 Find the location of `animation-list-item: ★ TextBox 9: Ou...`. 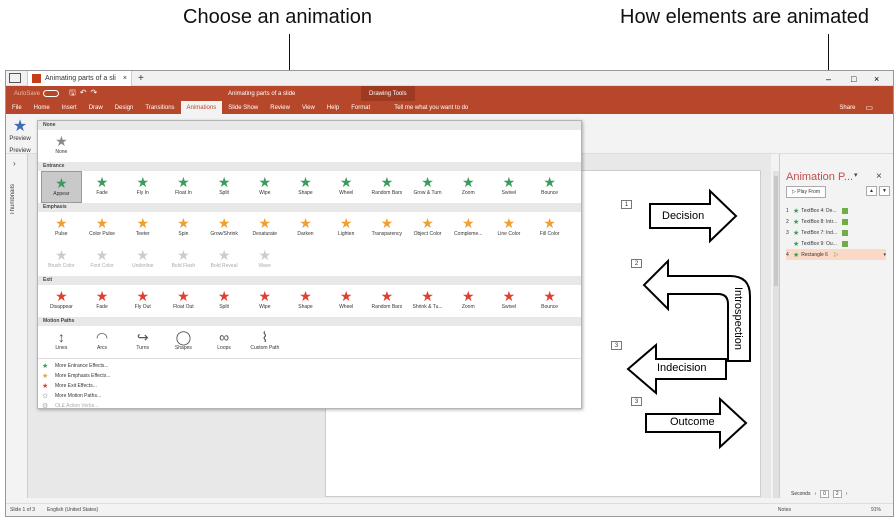

animation-list-item: ★ TextBox 9: Ou... is located at coordinates (836, 243).